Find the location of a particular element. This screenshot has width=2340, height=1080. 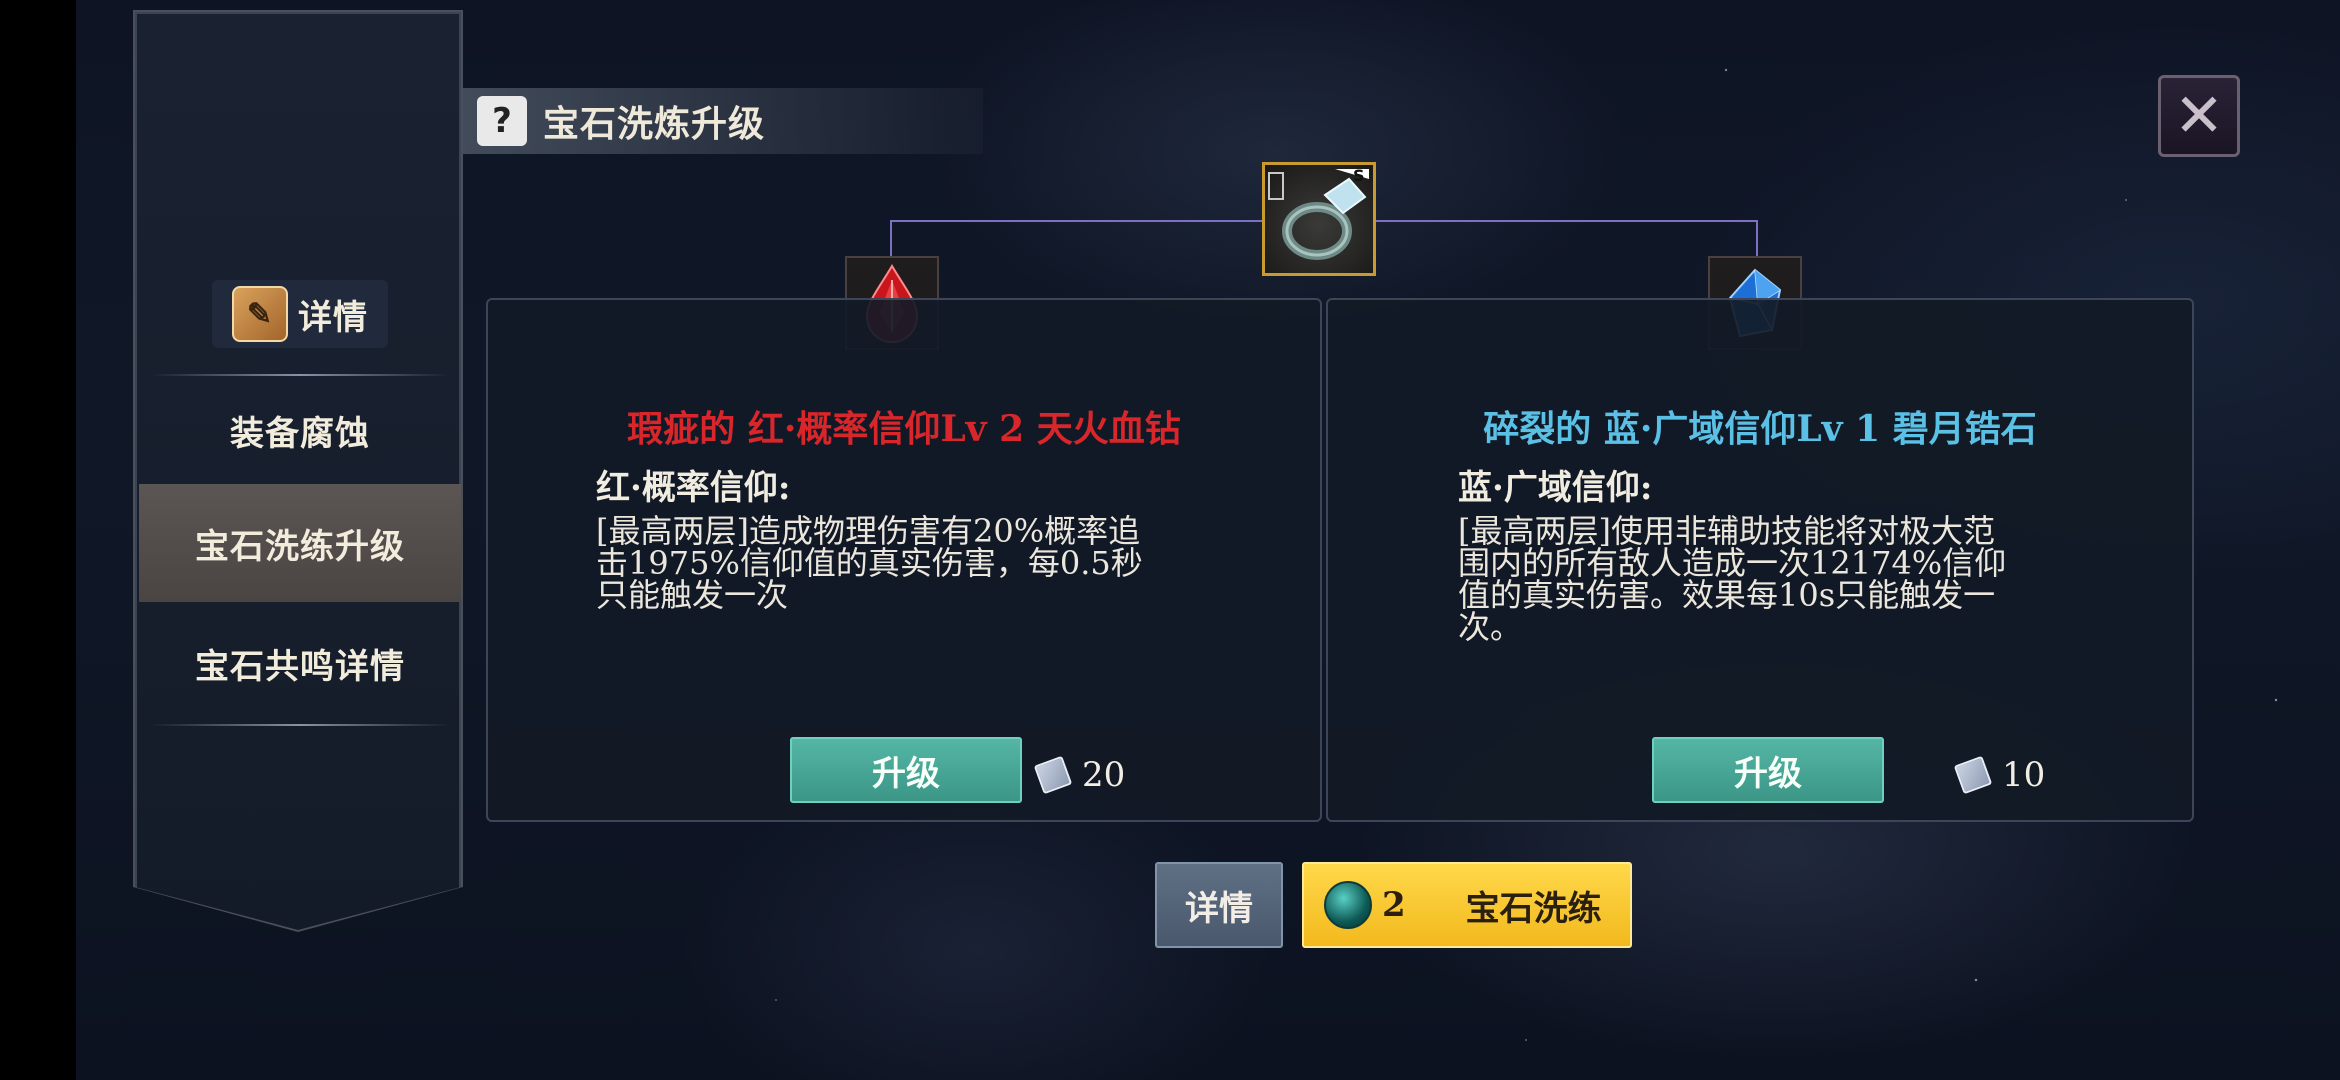

sidebar-item-details: ✎ 详情 is located at coordinates (300, 314).